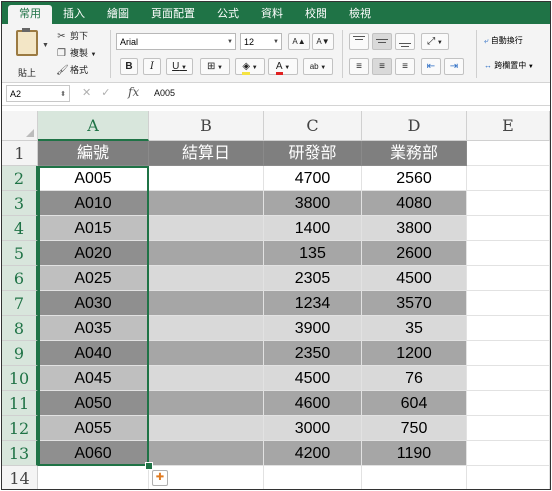 The image size is (552, 491). Describe the element at coordinates (313, 353) in the screenshot. I see `table-cell: 2350` at that location.